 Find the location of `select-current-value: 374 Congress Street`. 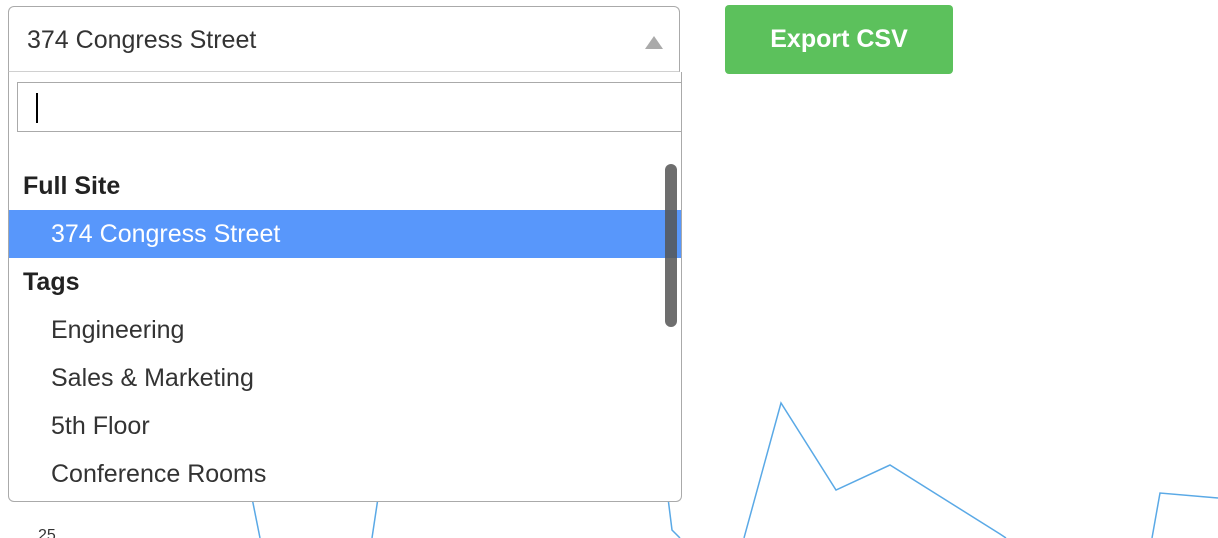

select-current-value: 374 Congress Street is located at coordinates (142, 40).